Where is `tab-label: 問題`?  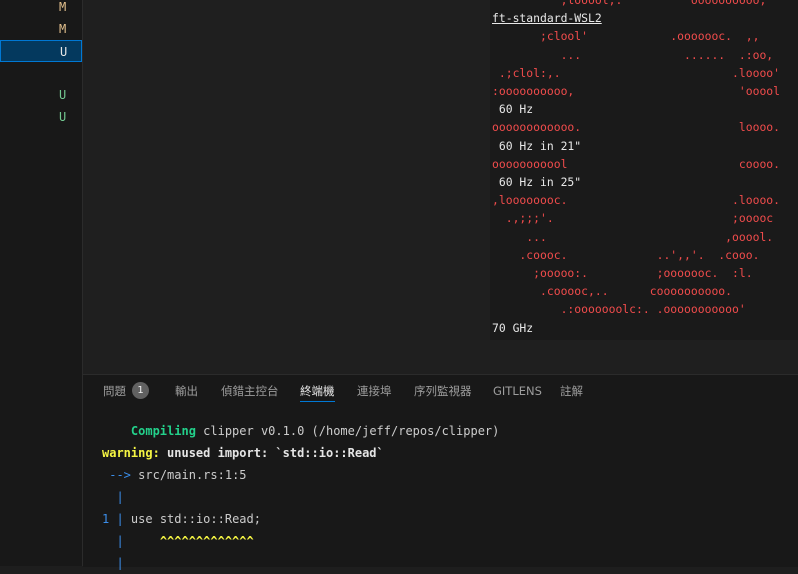 tab-label: 問題 is located at coordinates (114, 391).